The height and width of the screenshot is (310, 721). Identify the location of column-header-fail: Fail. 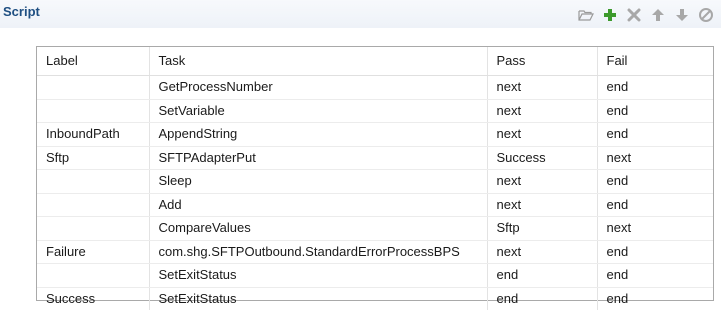
(655, 61).